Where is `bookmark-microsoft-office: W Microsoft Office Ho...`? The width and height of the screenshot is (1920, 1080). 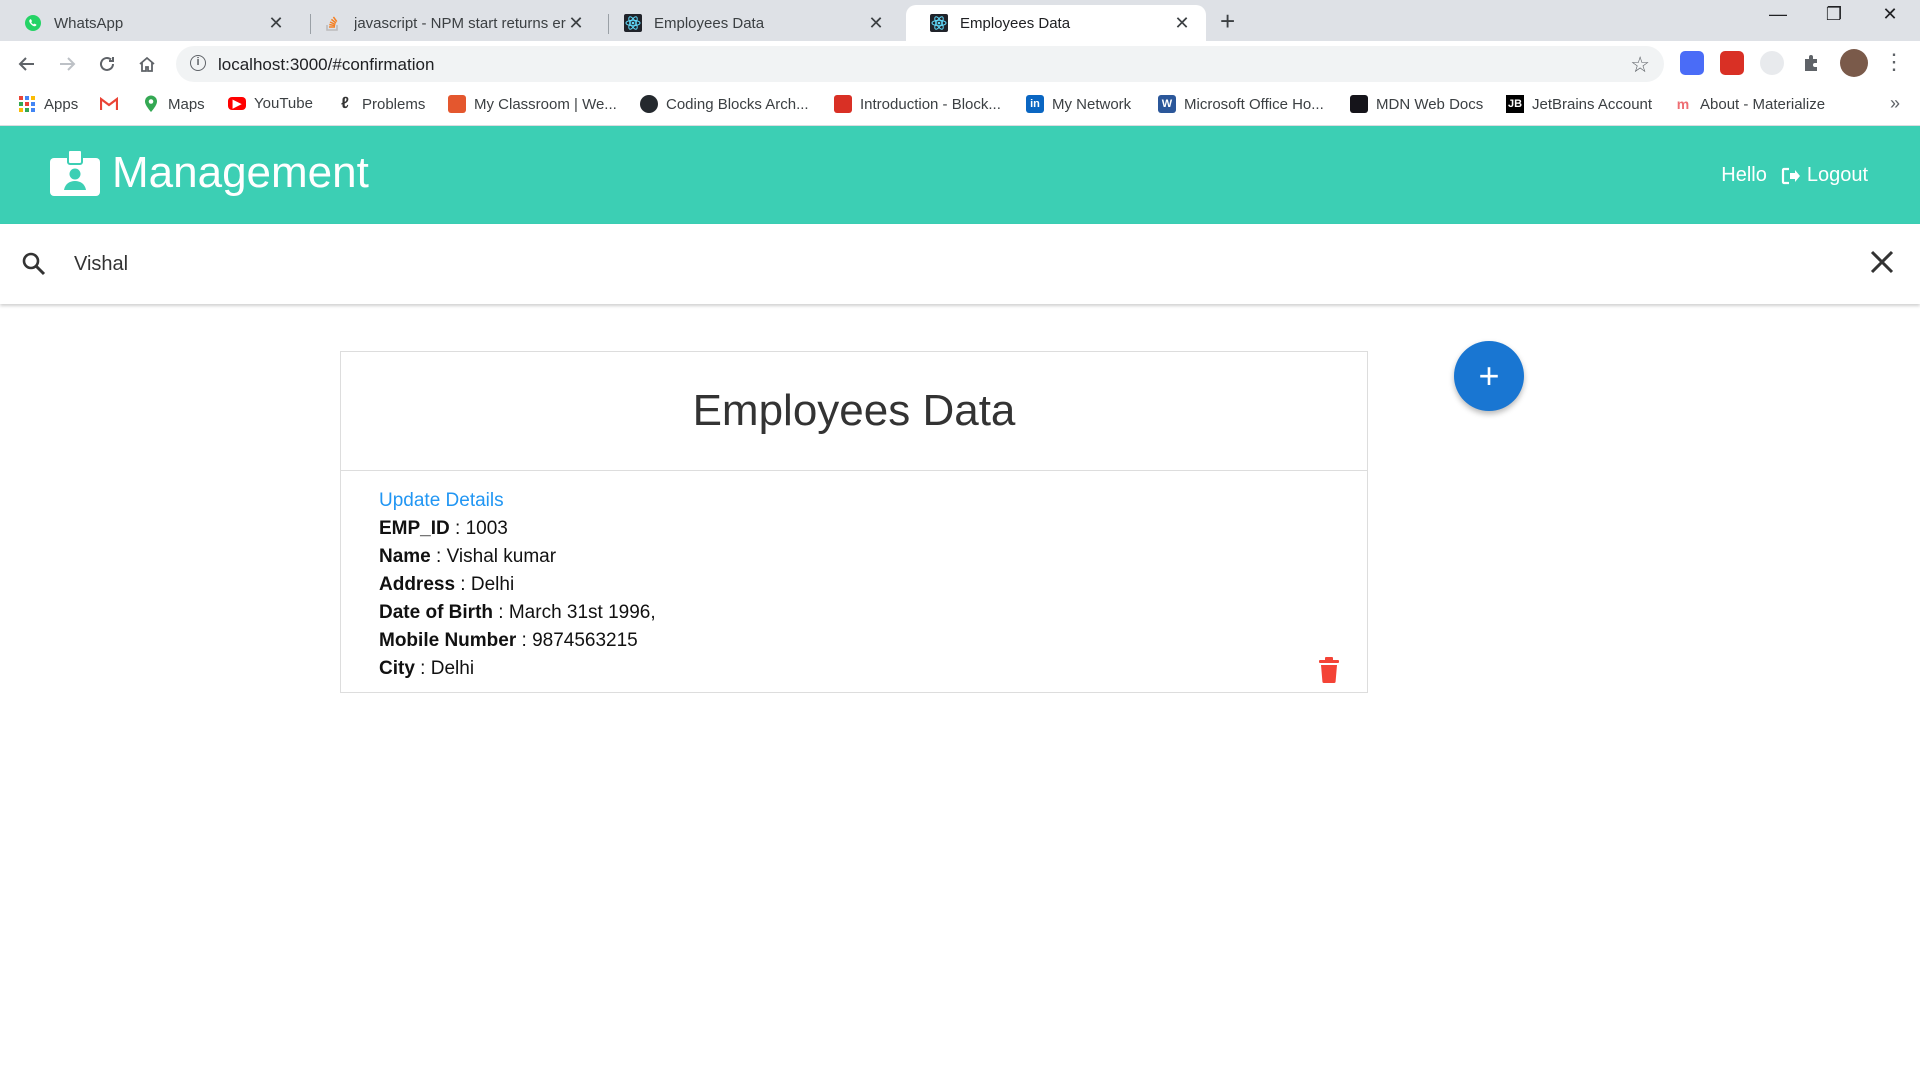
bookmark-microsoft-office: W Microsoft Office Ho... is located at coordinates (1241, 104).